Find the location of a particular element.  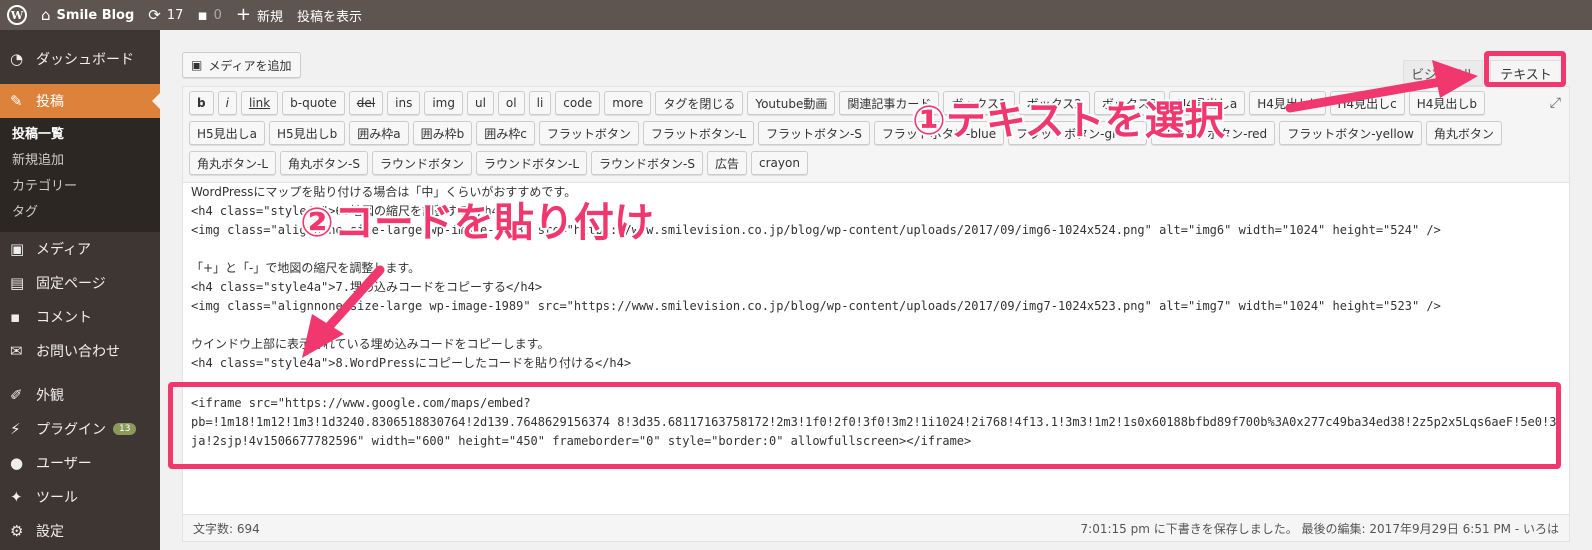

sidebar-item-media: ▣ メディア is located at coordinates (80, 249).